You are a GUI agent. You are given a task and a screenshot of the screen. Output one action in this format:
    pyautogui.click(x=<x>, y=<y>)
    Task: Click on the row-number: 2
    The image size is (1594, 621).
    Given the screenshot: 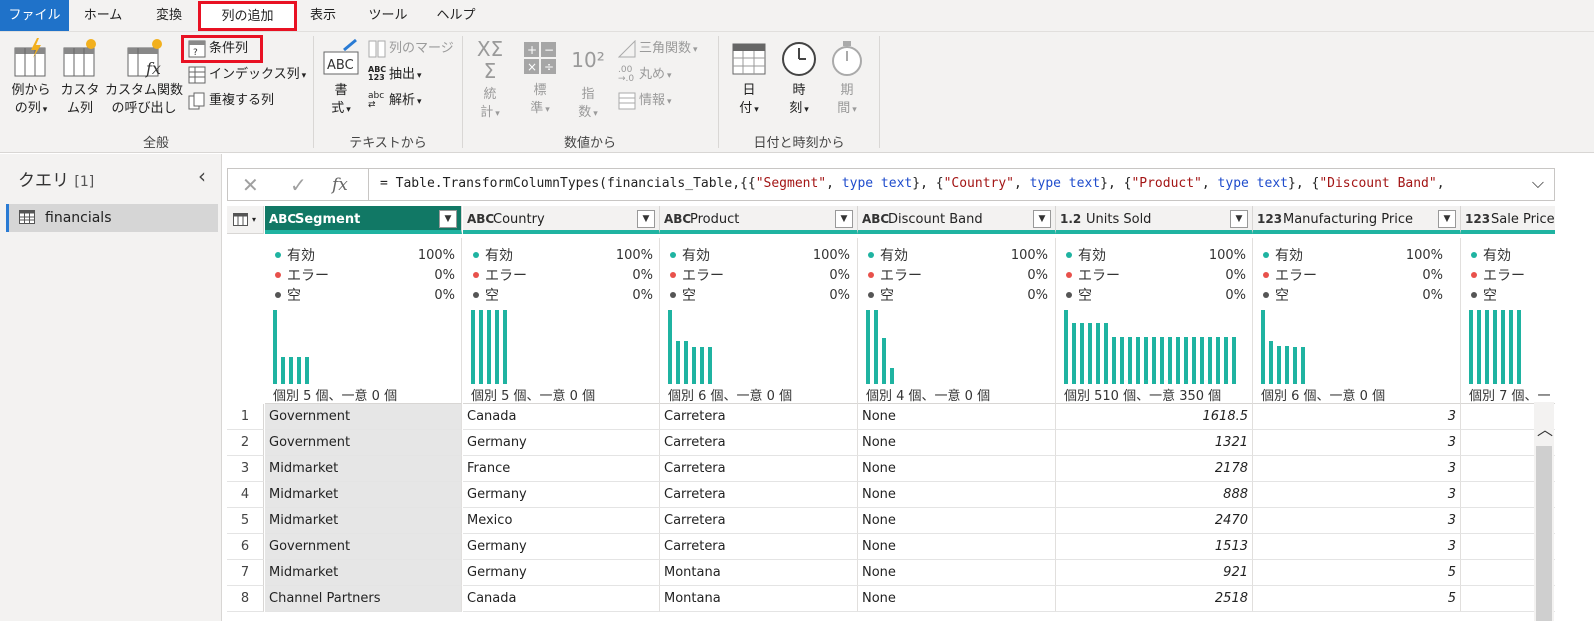 What is the action you would take?
    pyautogui.click(x=245, y=443)
    